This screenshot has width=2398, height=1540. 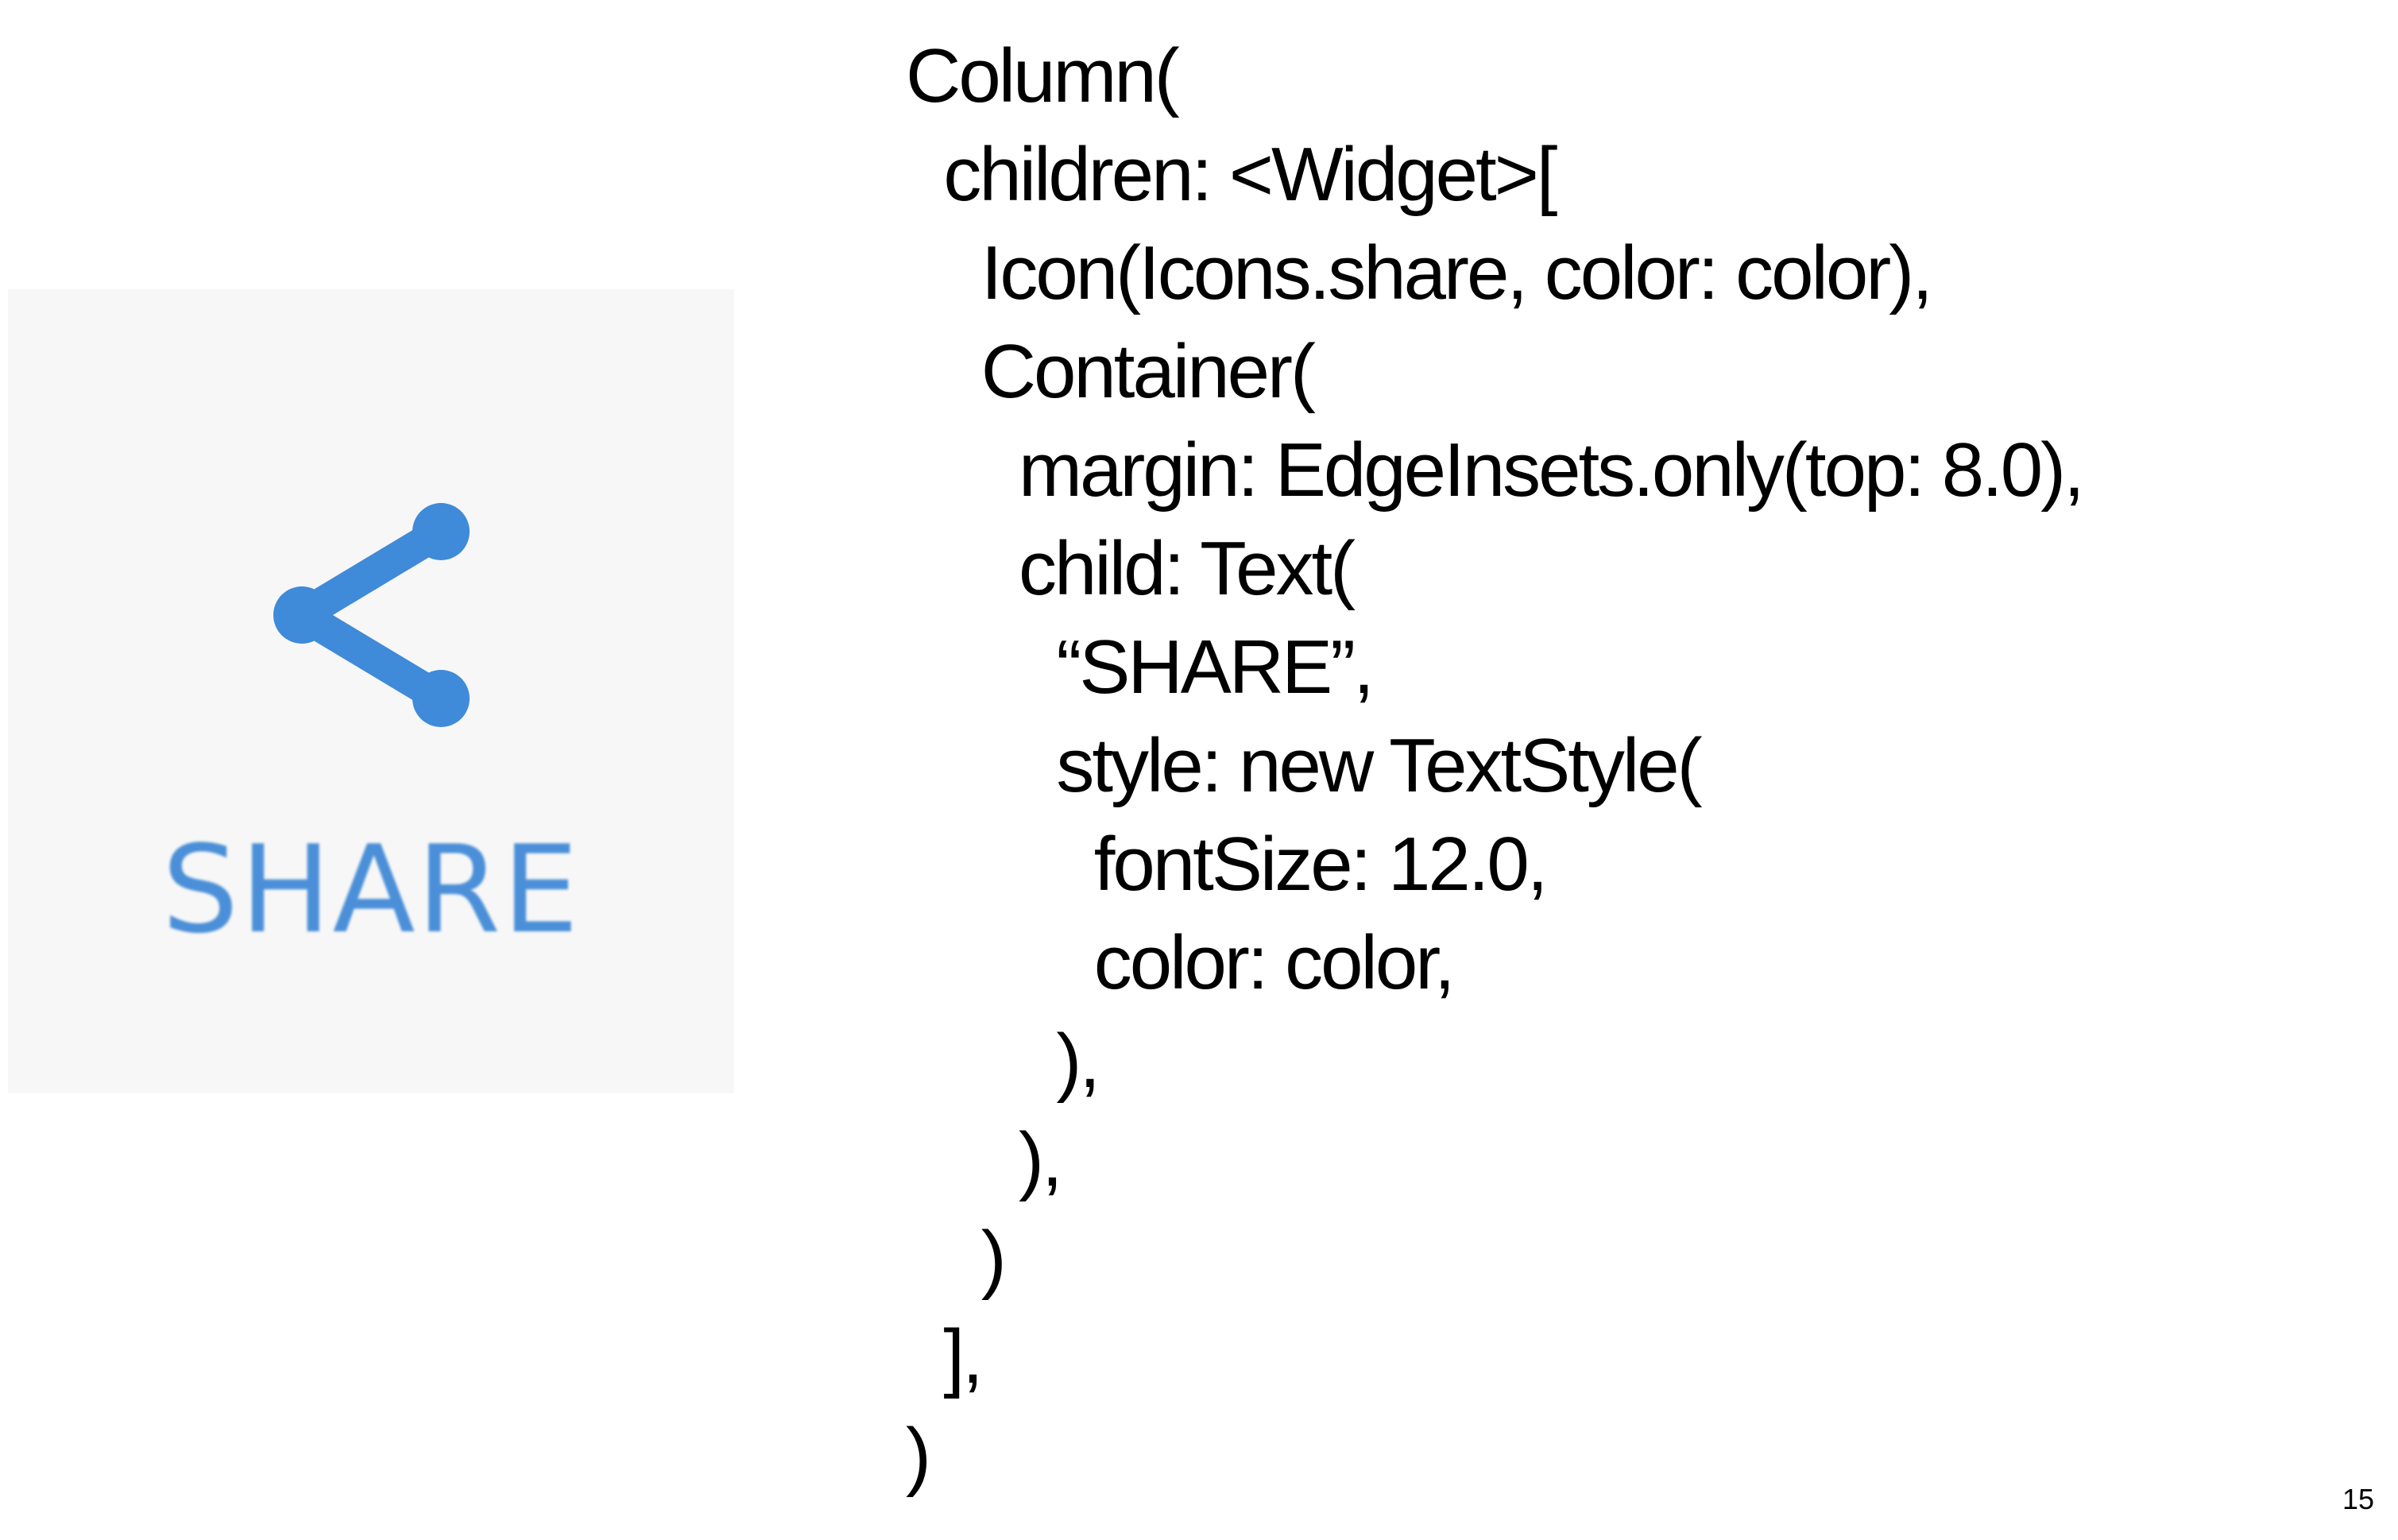 What do you see at coordinates (1131, 568) in the screenshot?
I see `code-line: child: Text(` at bounding box center [1131, 568].